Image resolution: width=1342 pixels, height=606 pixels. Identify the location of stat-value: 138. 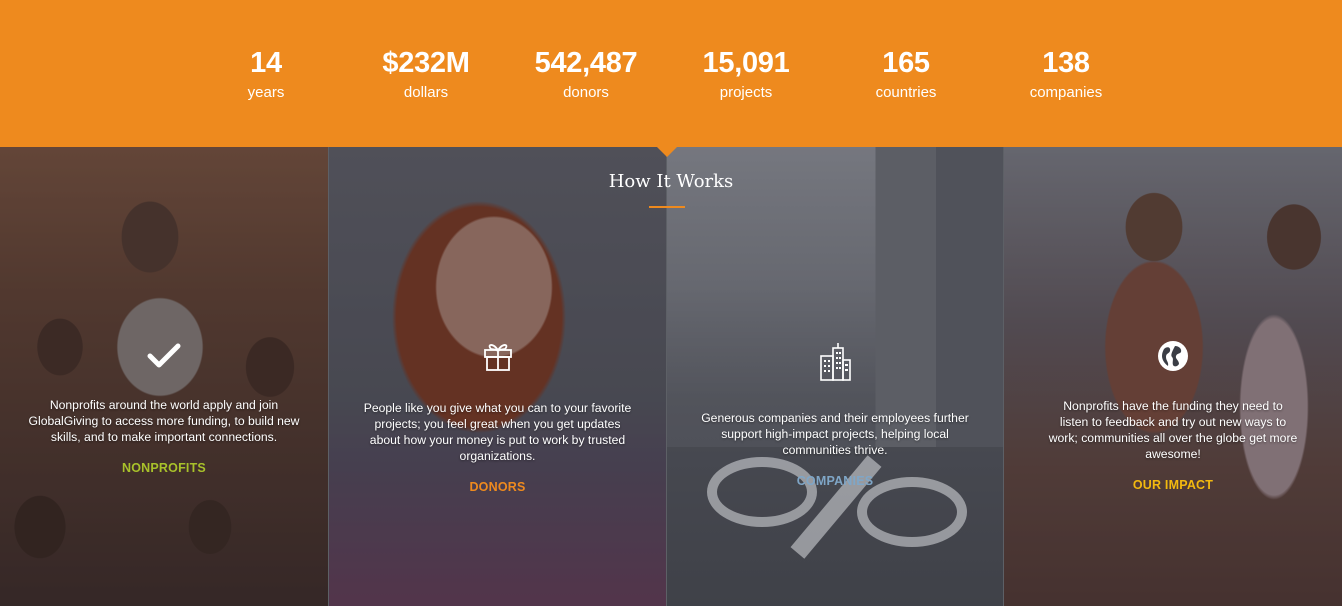
(1066, 63).